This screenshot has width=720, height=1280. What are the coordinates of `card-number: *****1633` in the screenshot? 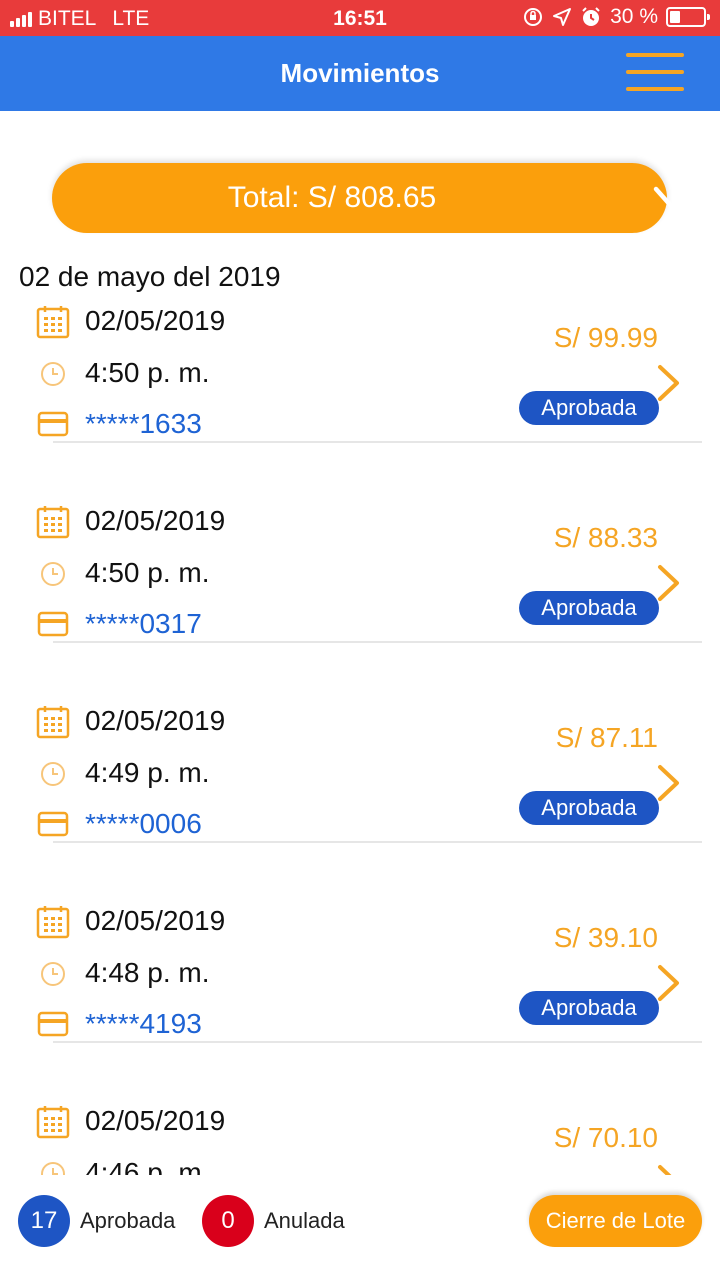 It's located at (143, 423).